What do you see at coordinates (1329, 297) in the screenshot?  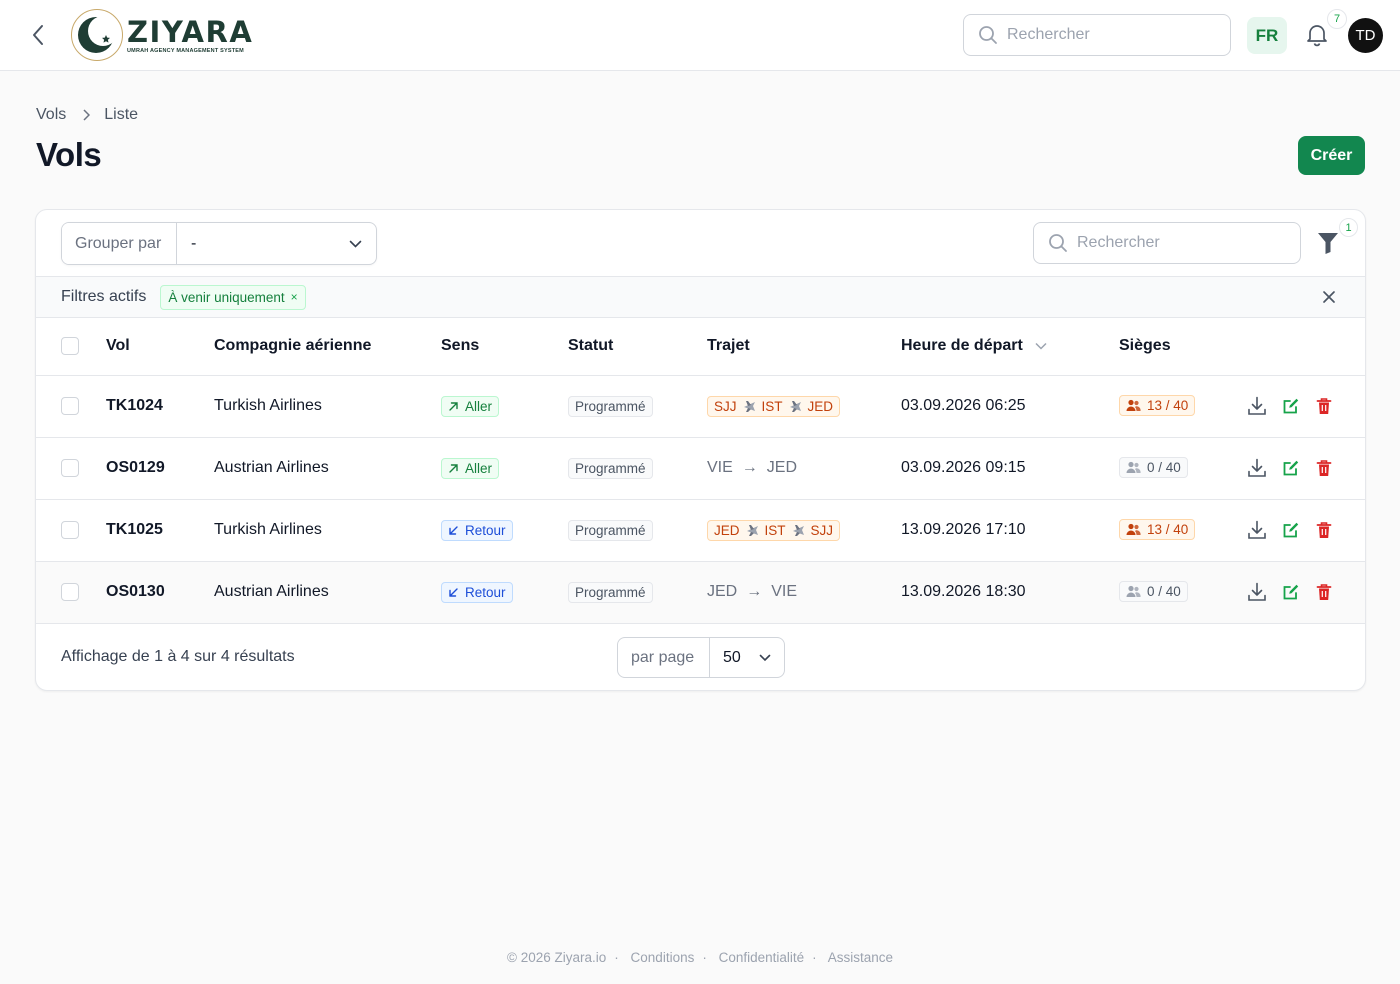 I see `clear-filters-button` at bounding box center [1329, 297].